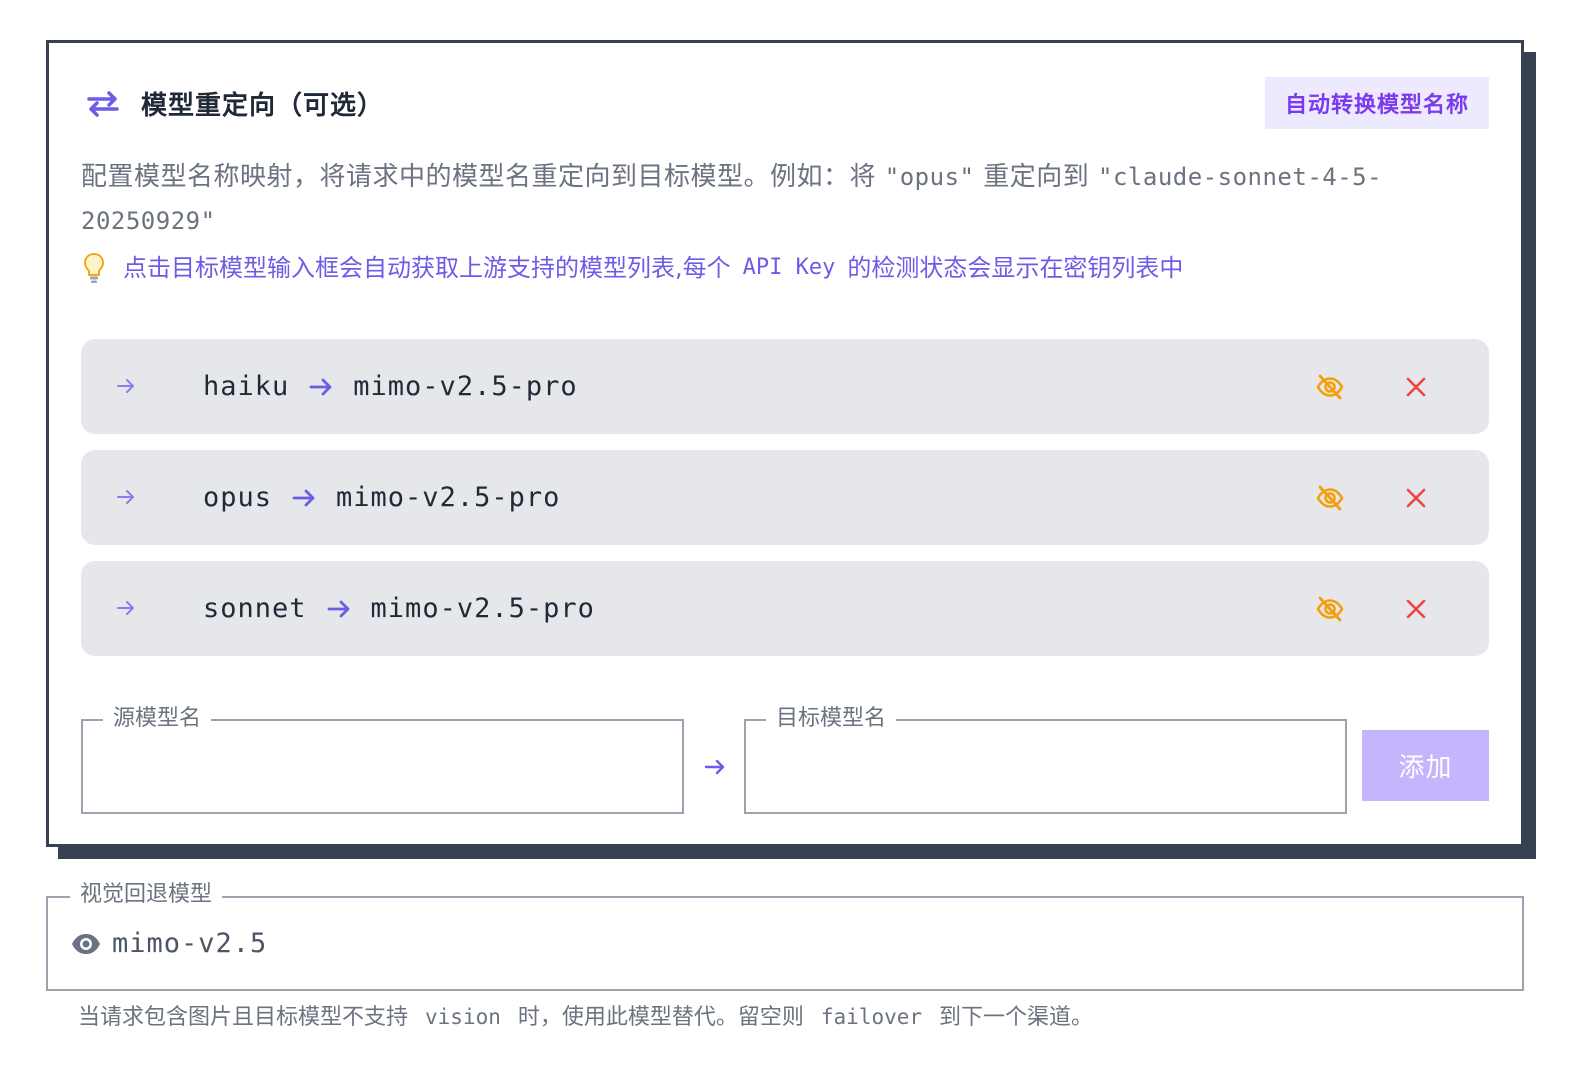  I want to click on mapping-text: sonnet mimo-v2.5-pro, so click(399, 608).